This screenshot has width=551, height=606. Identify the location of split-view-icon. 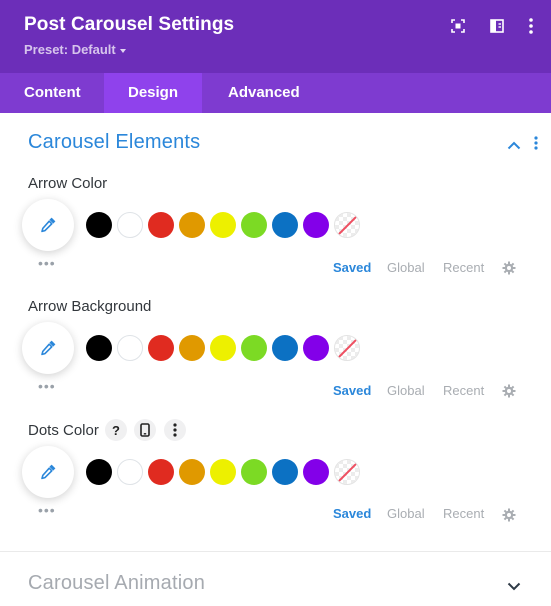
(497, 26).